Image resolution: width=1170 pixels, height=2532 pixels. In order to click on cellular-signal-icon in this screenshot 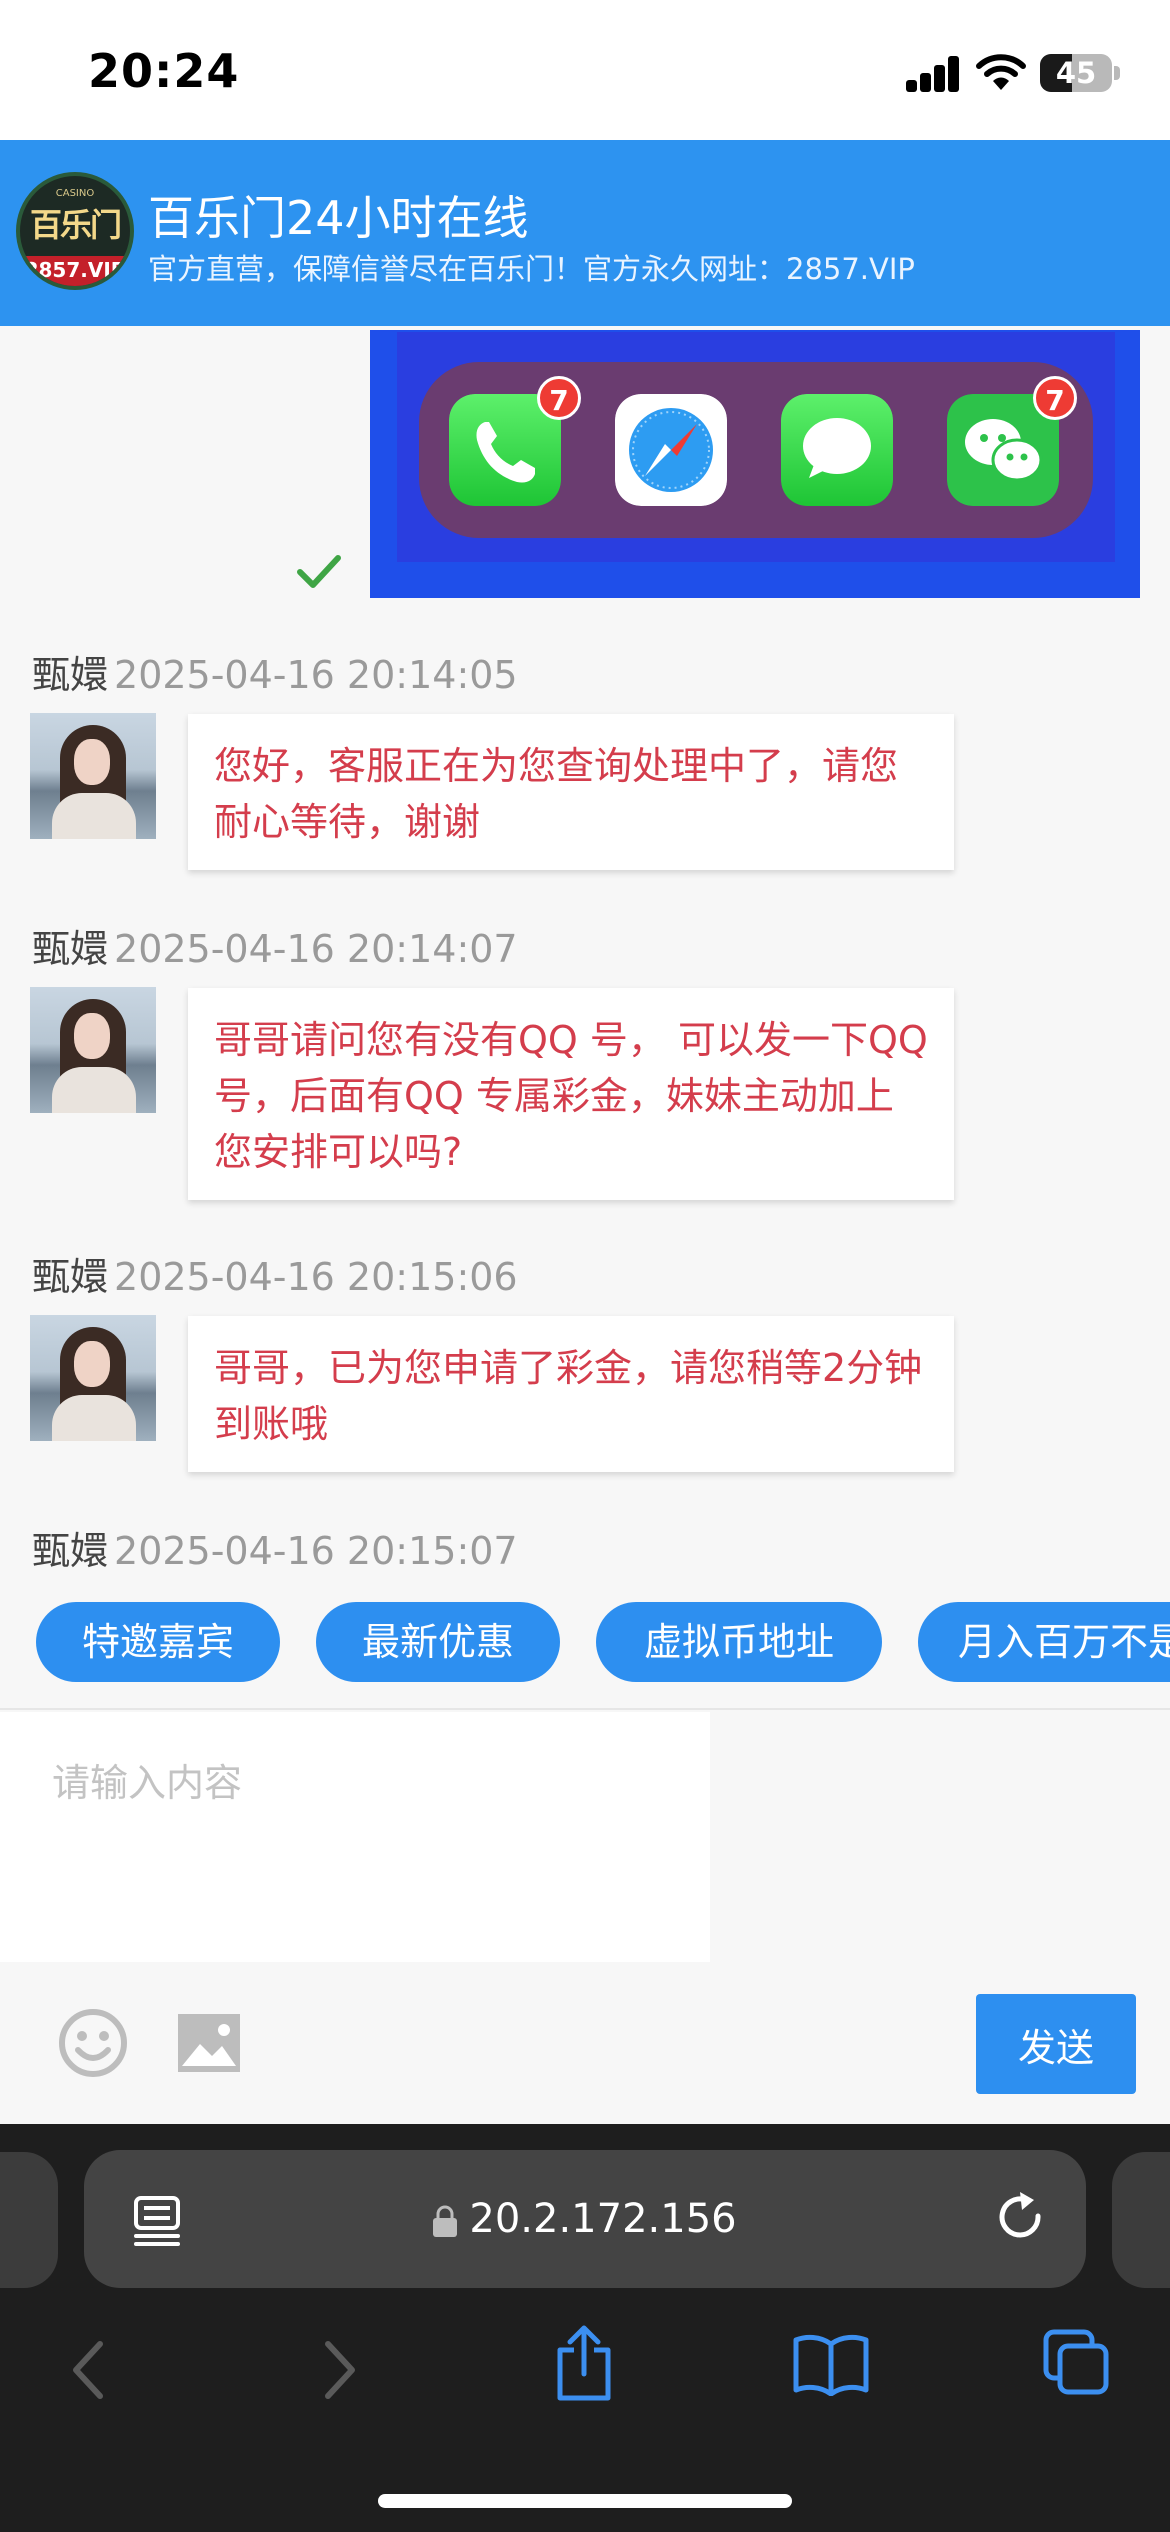, I will do `click(933, 74)`.